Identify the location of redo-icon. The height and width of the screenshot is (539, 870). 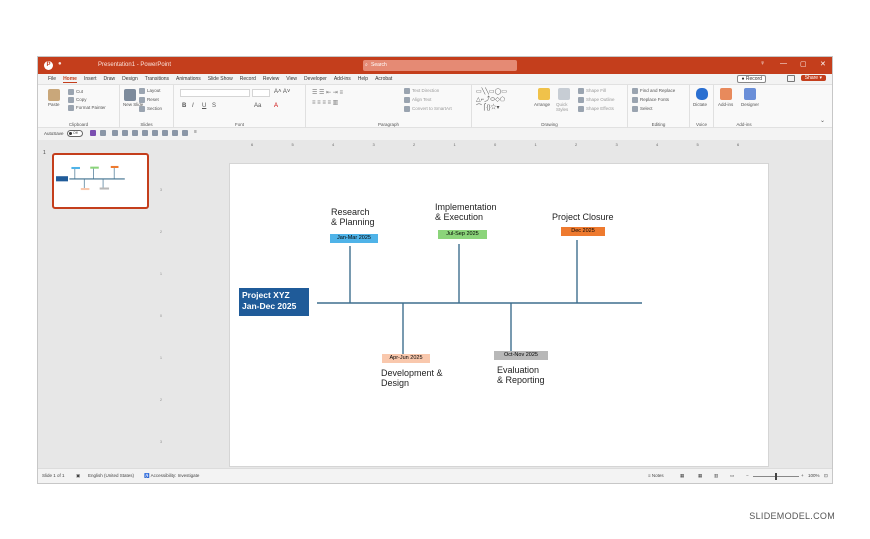
(115, 133).